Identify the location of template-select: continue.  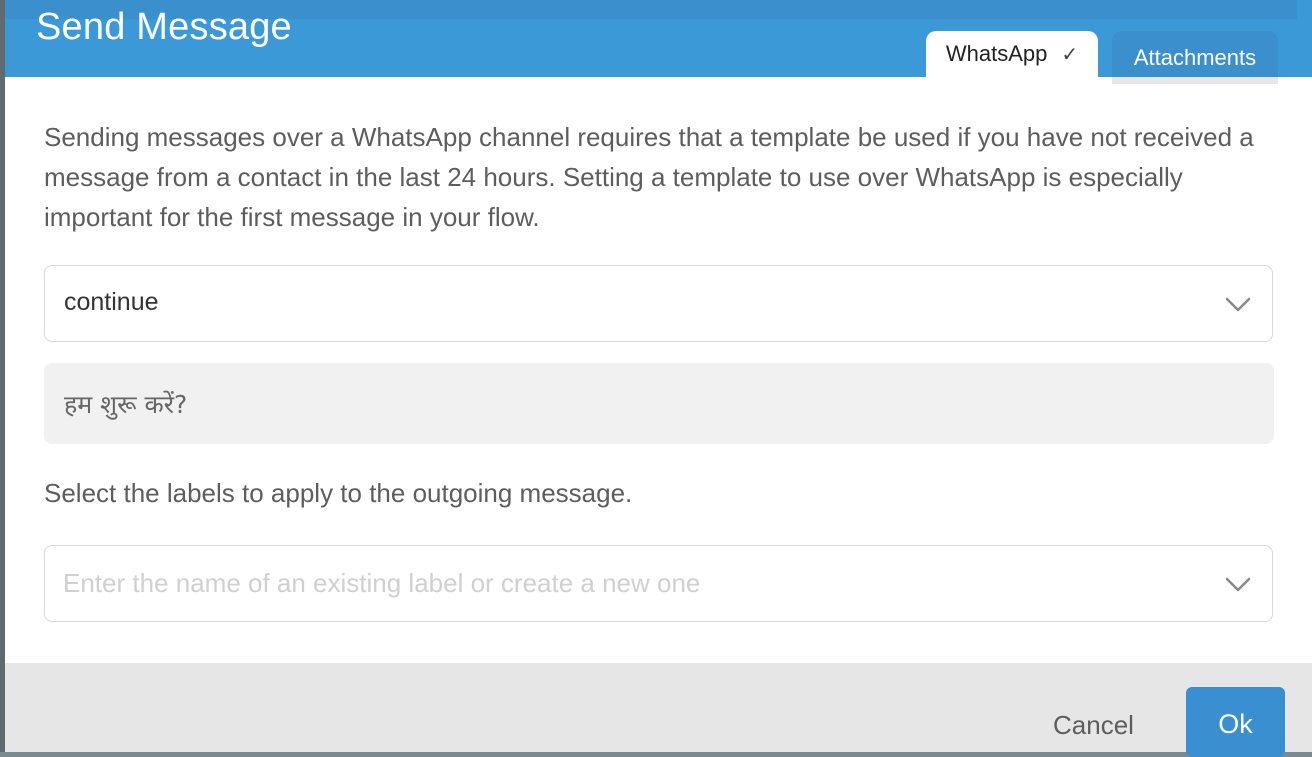
(658, 303).